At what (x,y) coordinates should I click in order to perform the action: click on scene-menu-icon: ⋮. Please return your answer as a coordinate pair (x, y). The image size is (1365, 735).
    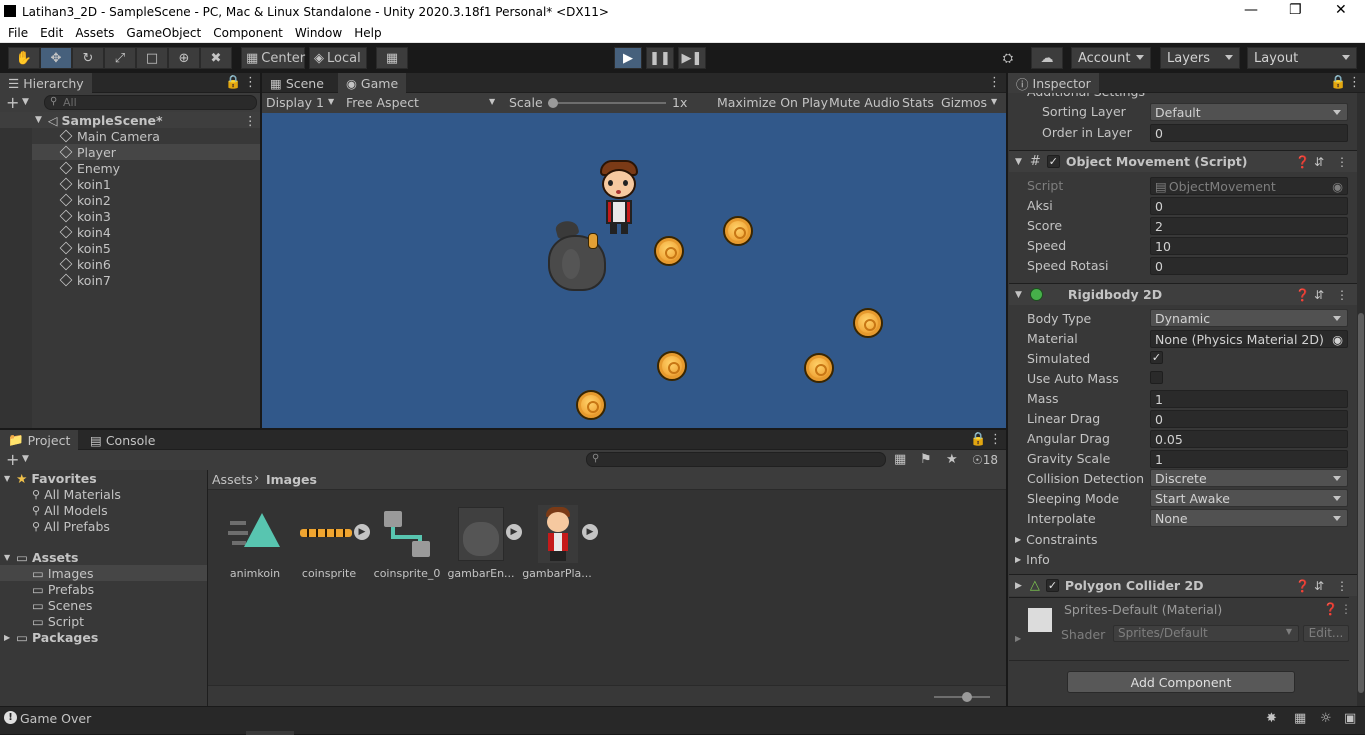
    Looking at the image, I should click on (250, 120).